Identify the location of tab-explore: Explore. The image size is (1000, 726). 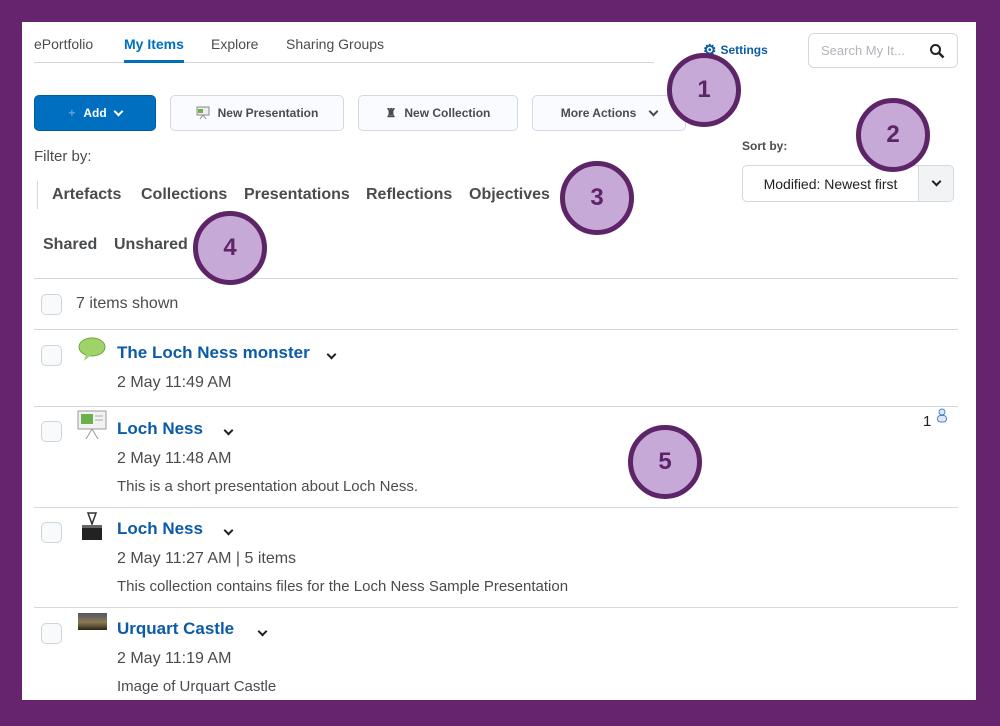
(234, 44).